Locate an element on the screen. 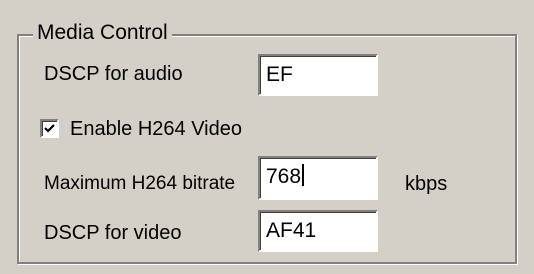  enable-h264-checkbox is located at coordinates (49, 128).